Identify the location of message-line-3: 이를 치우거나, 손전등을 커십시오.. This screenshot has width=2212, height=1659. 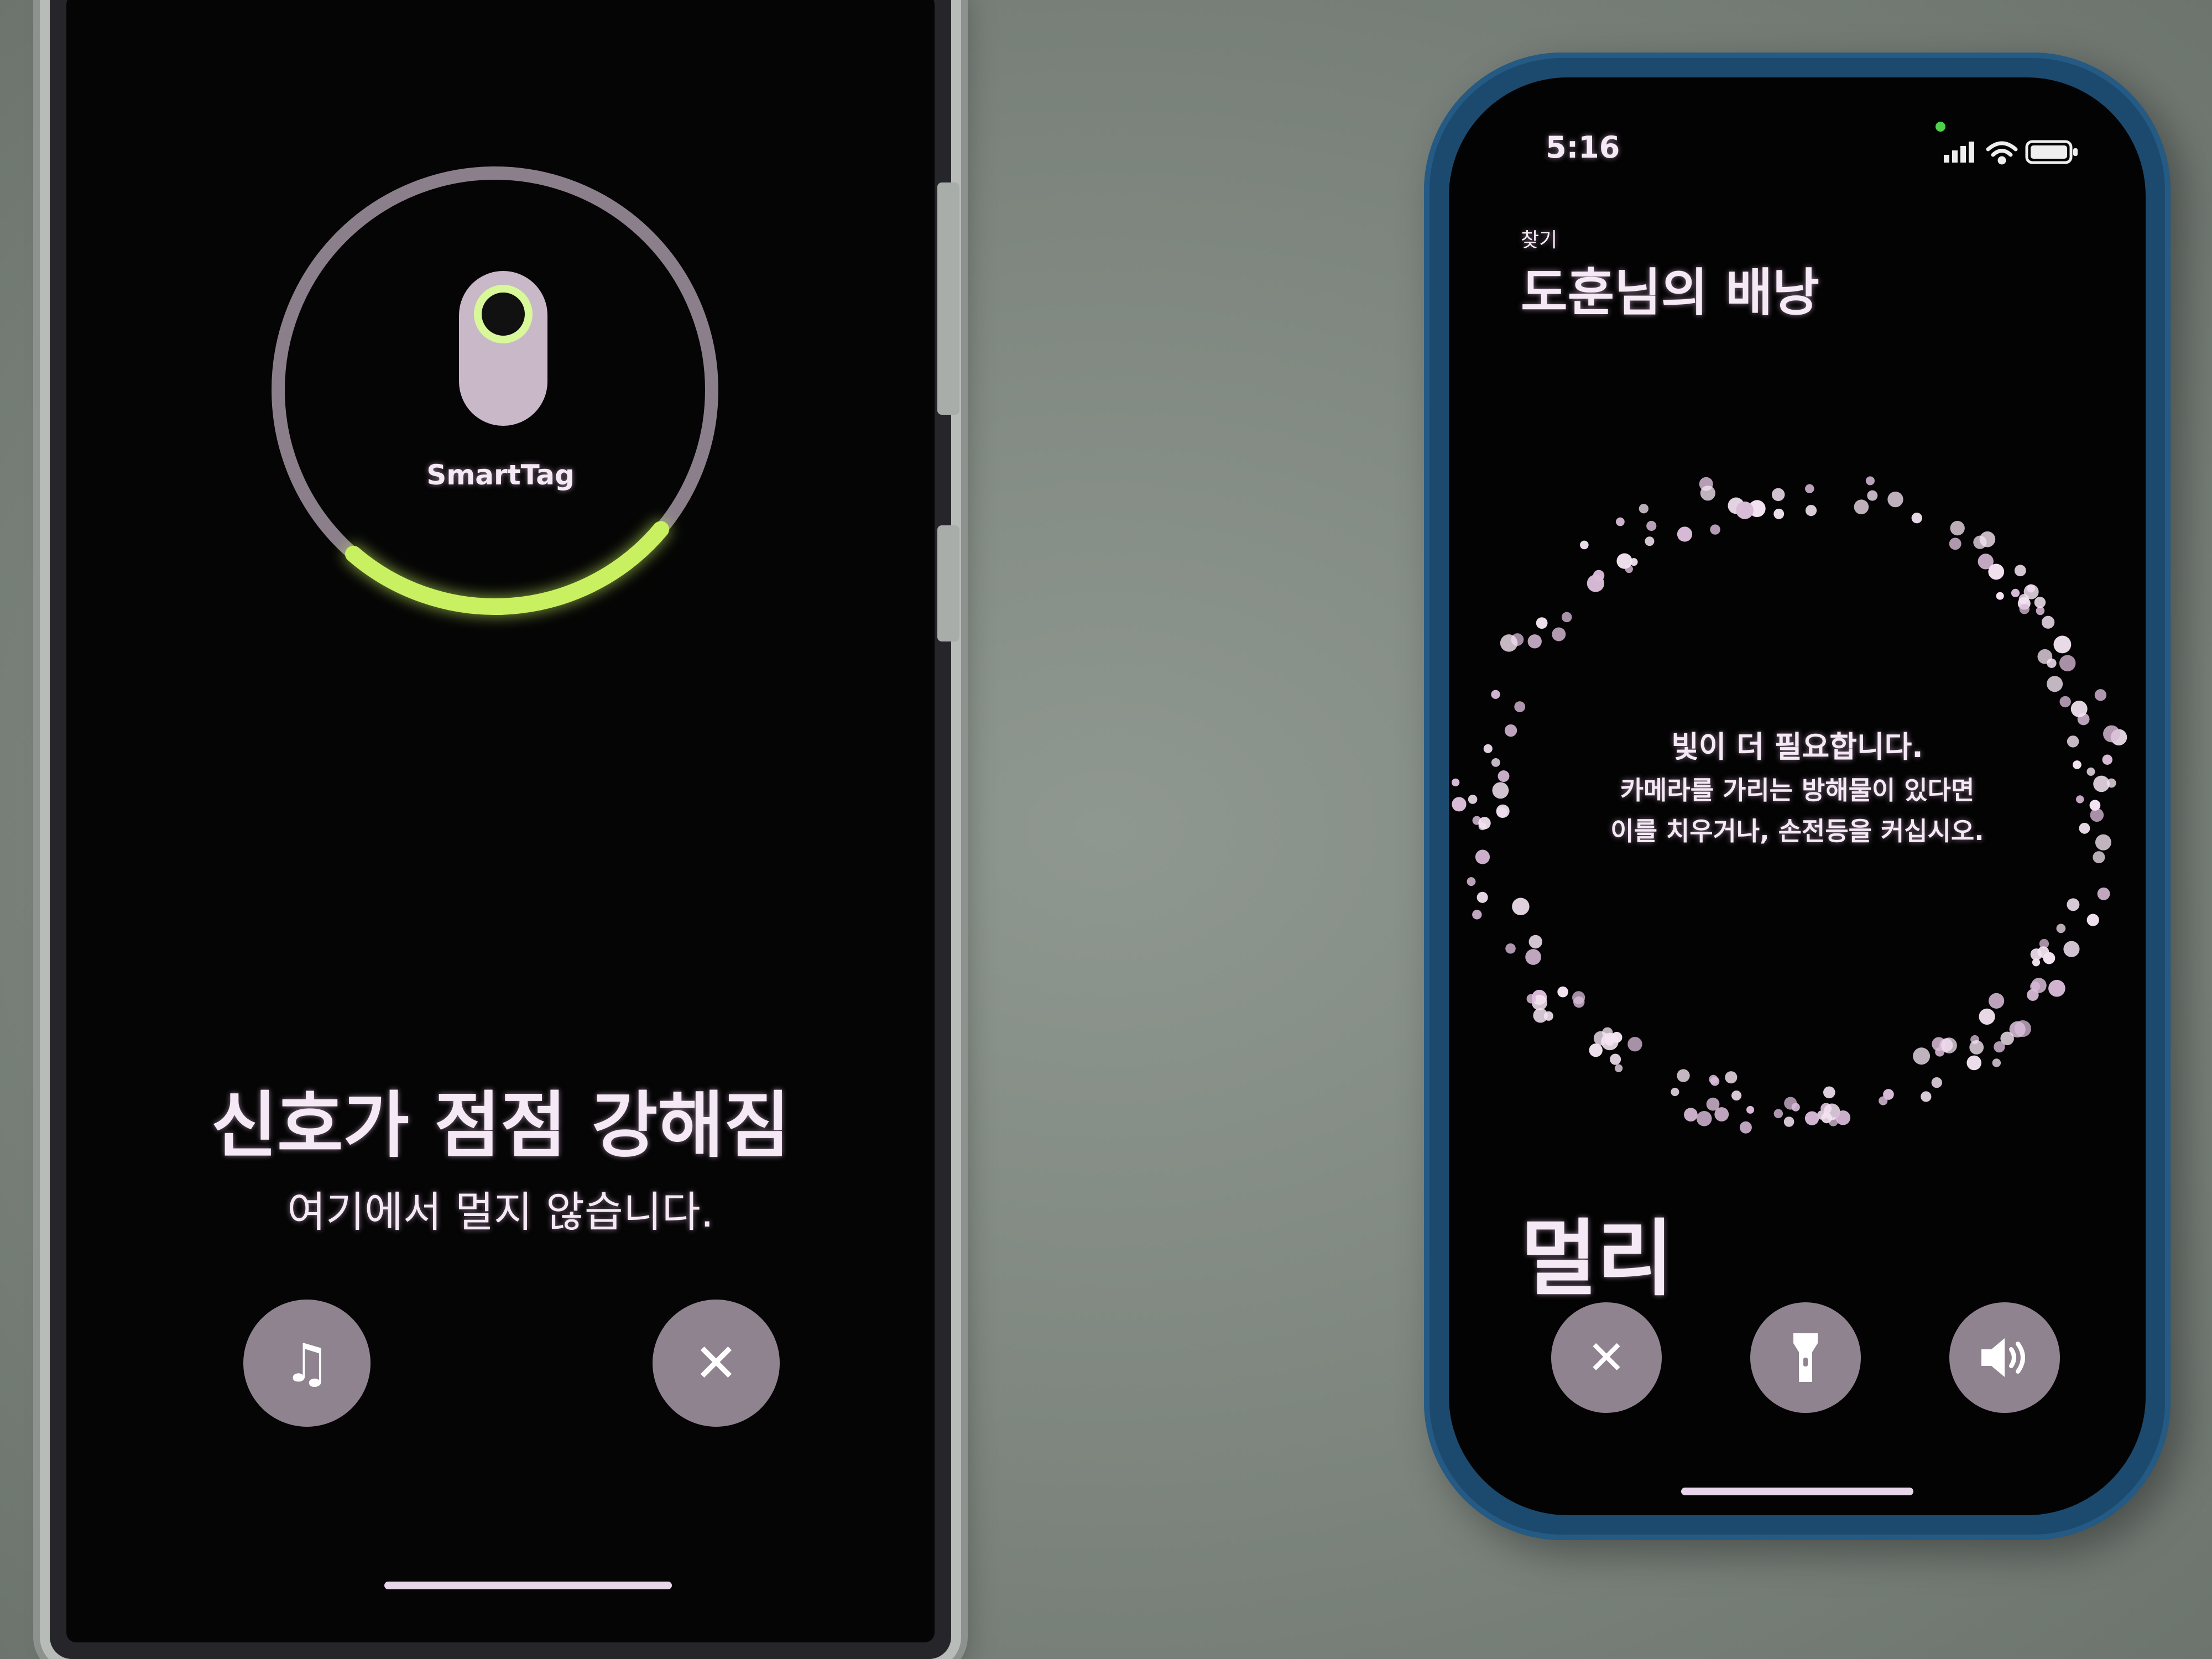
(1797, 831).